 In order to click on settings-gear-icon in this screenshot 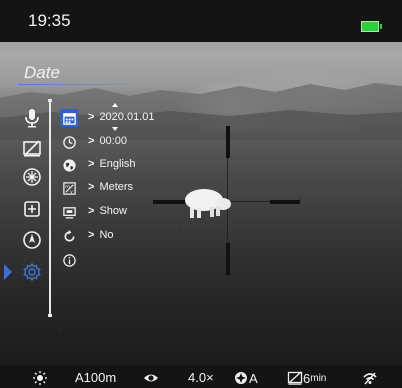, I will do `click(32, 272)`.